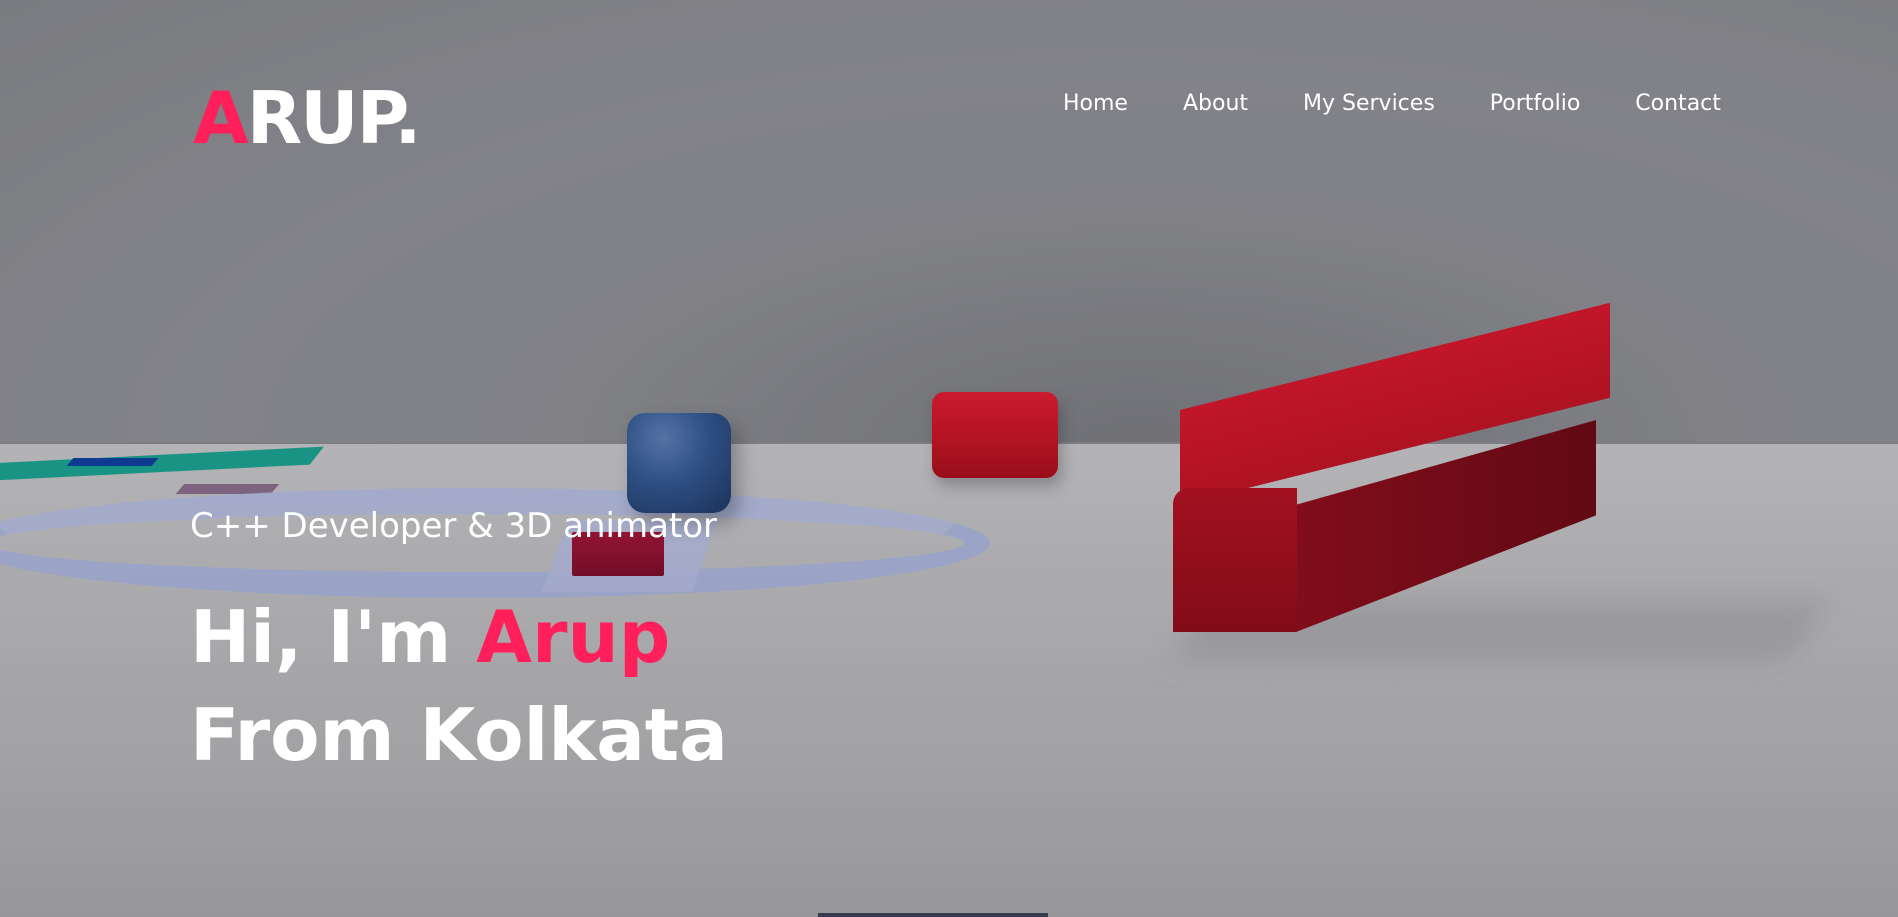 Image resolution: width=1898 pixels, height=917 pixels. What do you see at coordinates (573, 637) in the screenshot?
I see `hero-name: Arup` at bounding box center [573, 637].